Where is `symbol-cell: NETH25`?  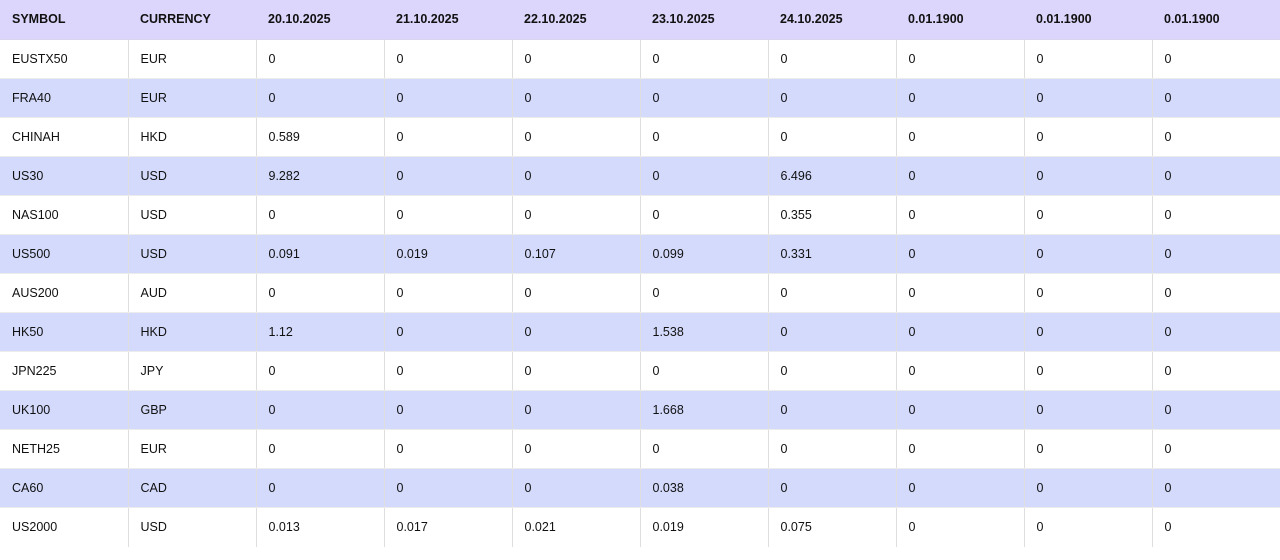 symbol-cell: NETH25 is located at coordinates (64, 449).